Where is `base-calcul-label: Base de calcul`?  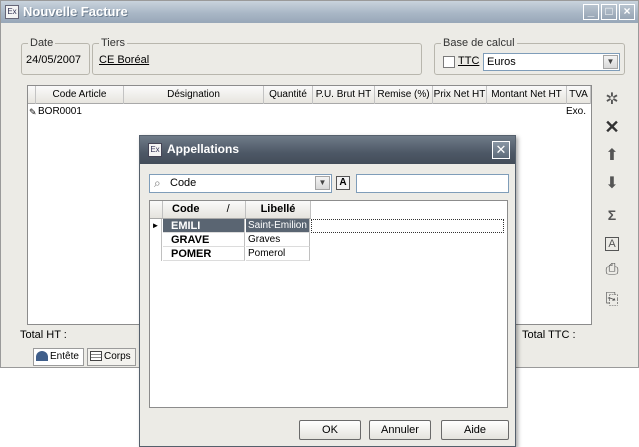
base-calcul-label: Base de calcul is located at coordinates (479, 43).